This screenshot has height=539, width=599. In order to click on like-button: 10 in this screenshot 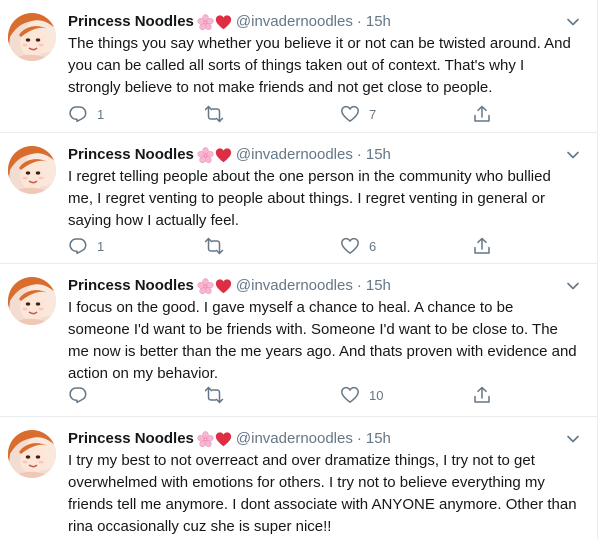, I will do `click(361, 395)`.